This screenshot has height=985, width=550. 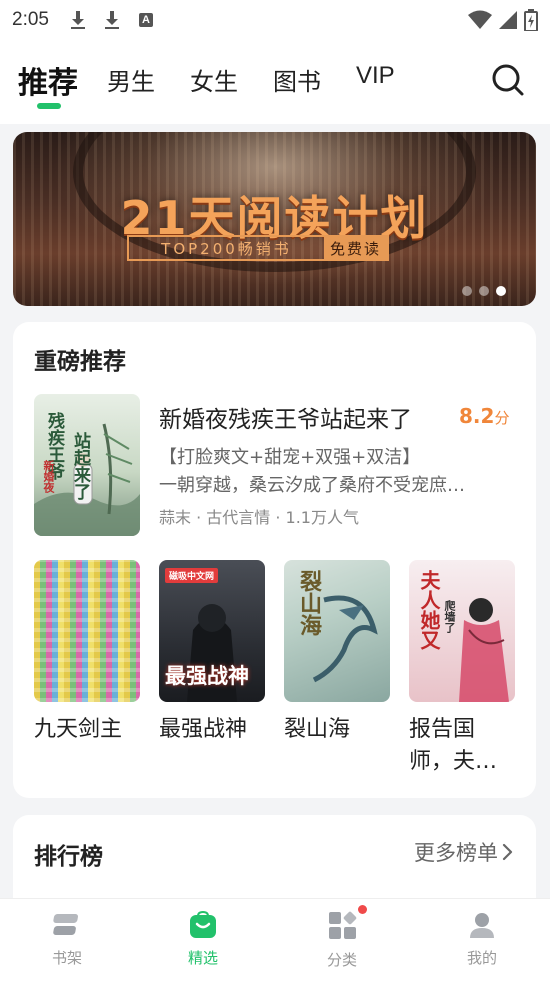 I want to click on active-tab-indicator, so click(x=49, y=106).